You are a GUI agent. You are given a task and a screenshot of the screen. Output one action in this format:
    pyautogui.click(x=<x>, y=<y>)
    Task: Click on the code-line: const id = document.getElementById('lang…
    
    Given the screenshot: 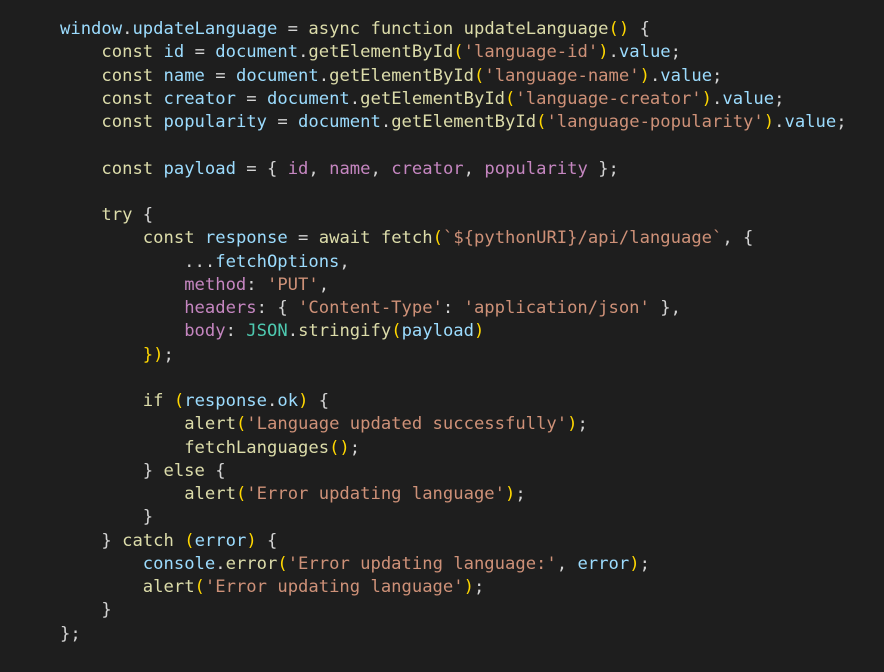 What is the action you would take?
    pyautogui.click(x=453, y=52)
    